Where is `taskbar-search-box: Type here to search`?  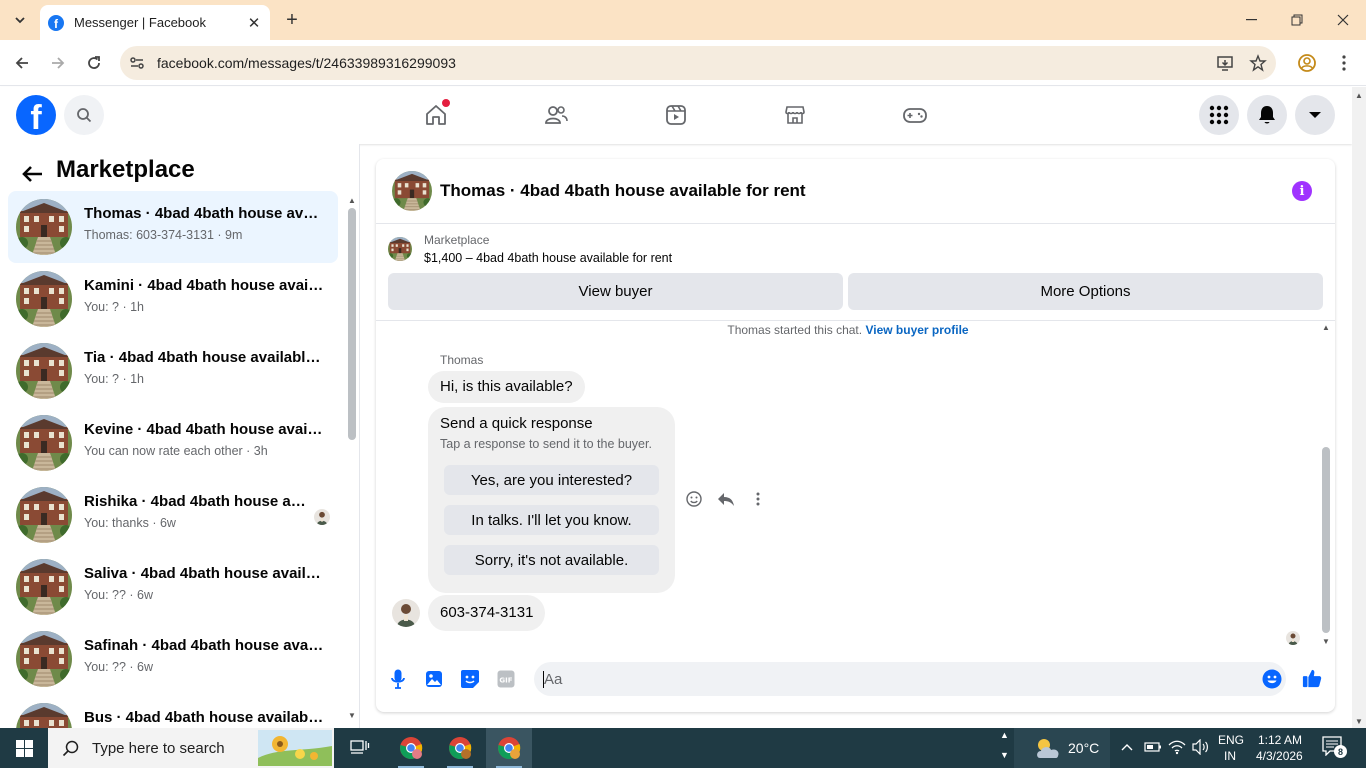
taskbar-search-box: Type here to search is located at coordinates (191, 748).